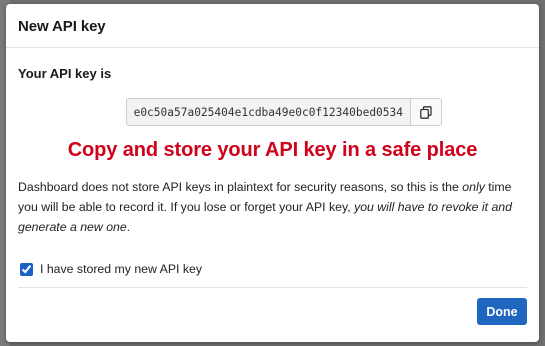 This screenshot has height=346, width=545. I want to click on confirm-row: I have stored my new API key, so click(272, 269).